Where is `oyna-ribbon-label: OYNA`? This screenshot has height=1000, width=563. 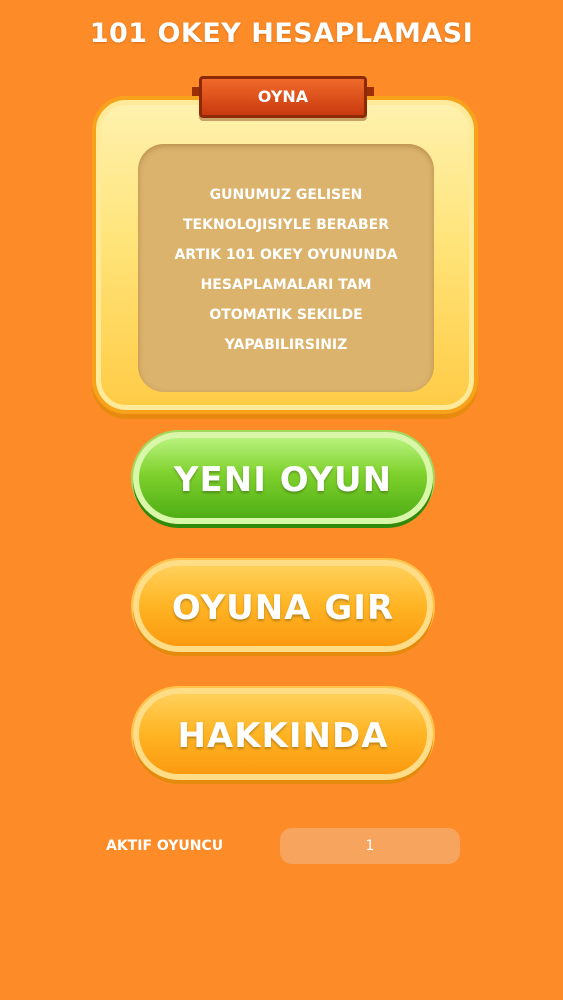
oyna-ribbon-label: OYNA is located at coordinates (283, 97).